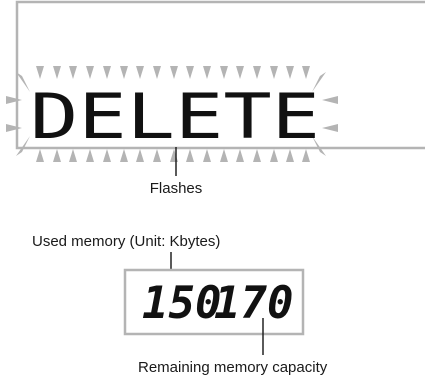  Describe the element at coordinates (253, 303) in the screenshot. I see `remaining-memory-value: 170` at that location.